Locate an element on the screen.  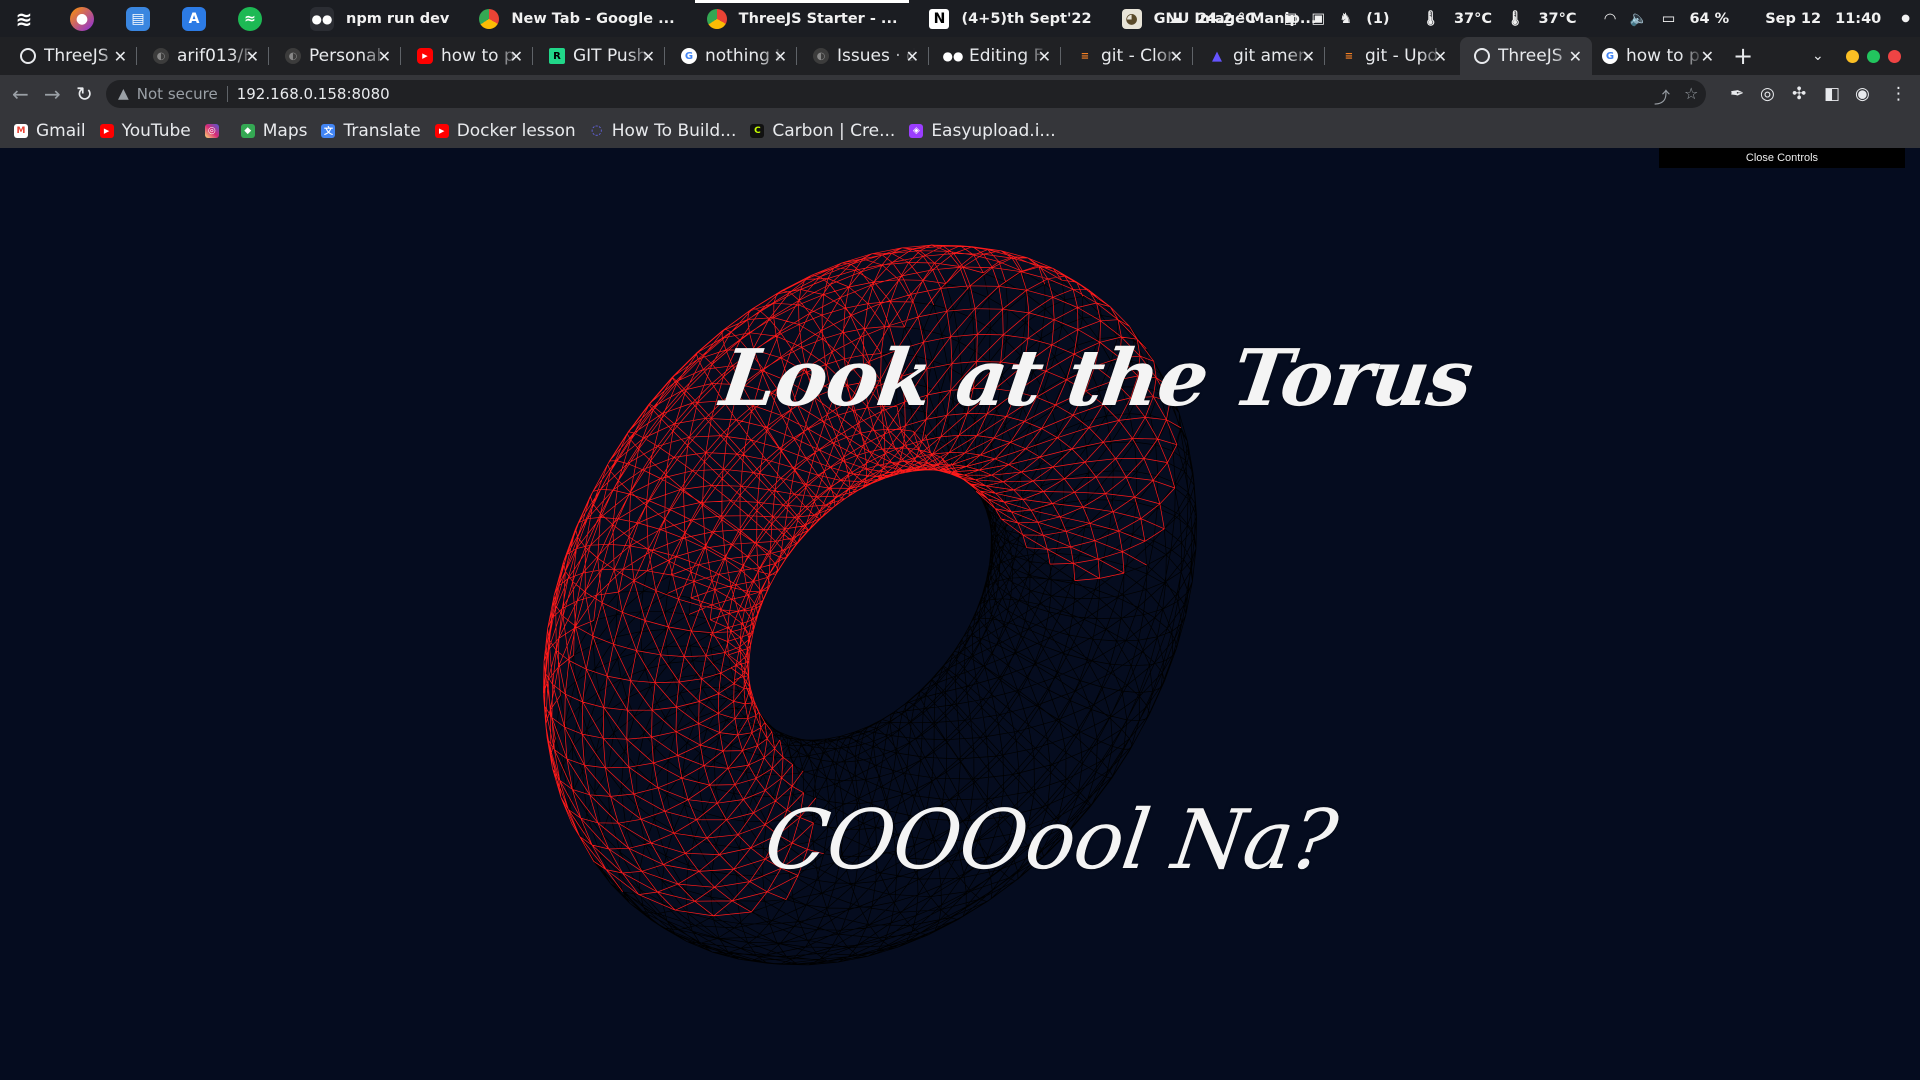
tab-0: ThreeJS ✕ is located at coordinates (68, 56).